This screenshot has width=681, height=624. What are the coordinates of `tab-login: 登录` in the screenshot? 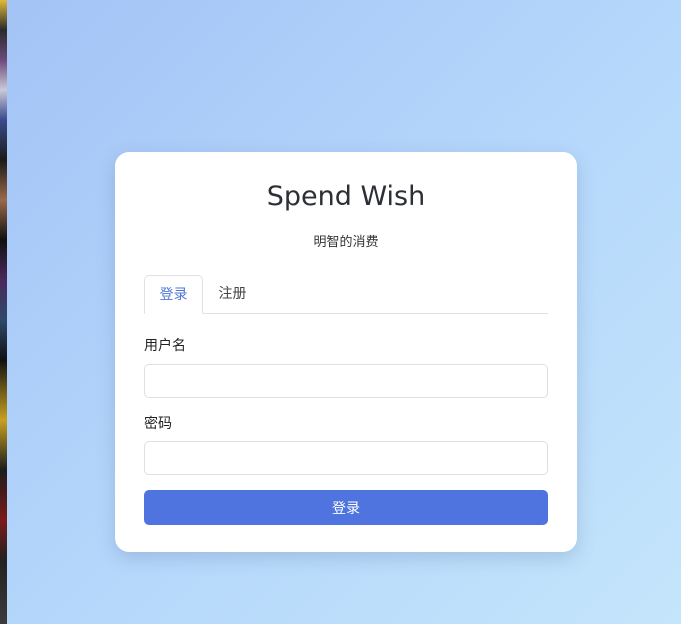 It's located at (173, 294).